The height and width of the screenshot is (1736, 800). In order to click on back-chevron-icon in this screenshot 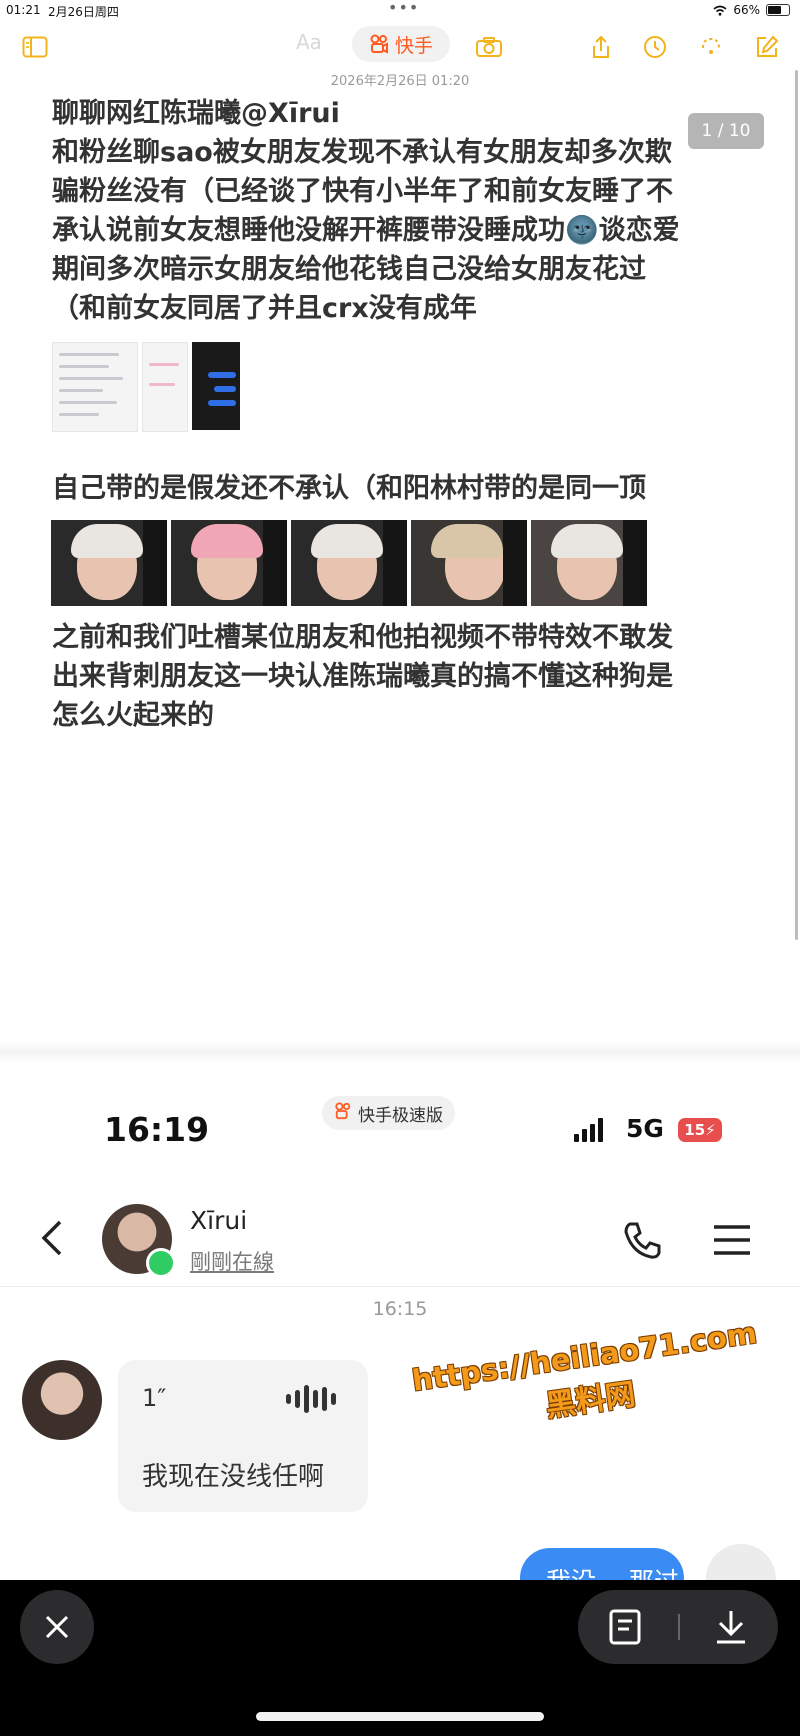, I will do `click(53, 1238)`.